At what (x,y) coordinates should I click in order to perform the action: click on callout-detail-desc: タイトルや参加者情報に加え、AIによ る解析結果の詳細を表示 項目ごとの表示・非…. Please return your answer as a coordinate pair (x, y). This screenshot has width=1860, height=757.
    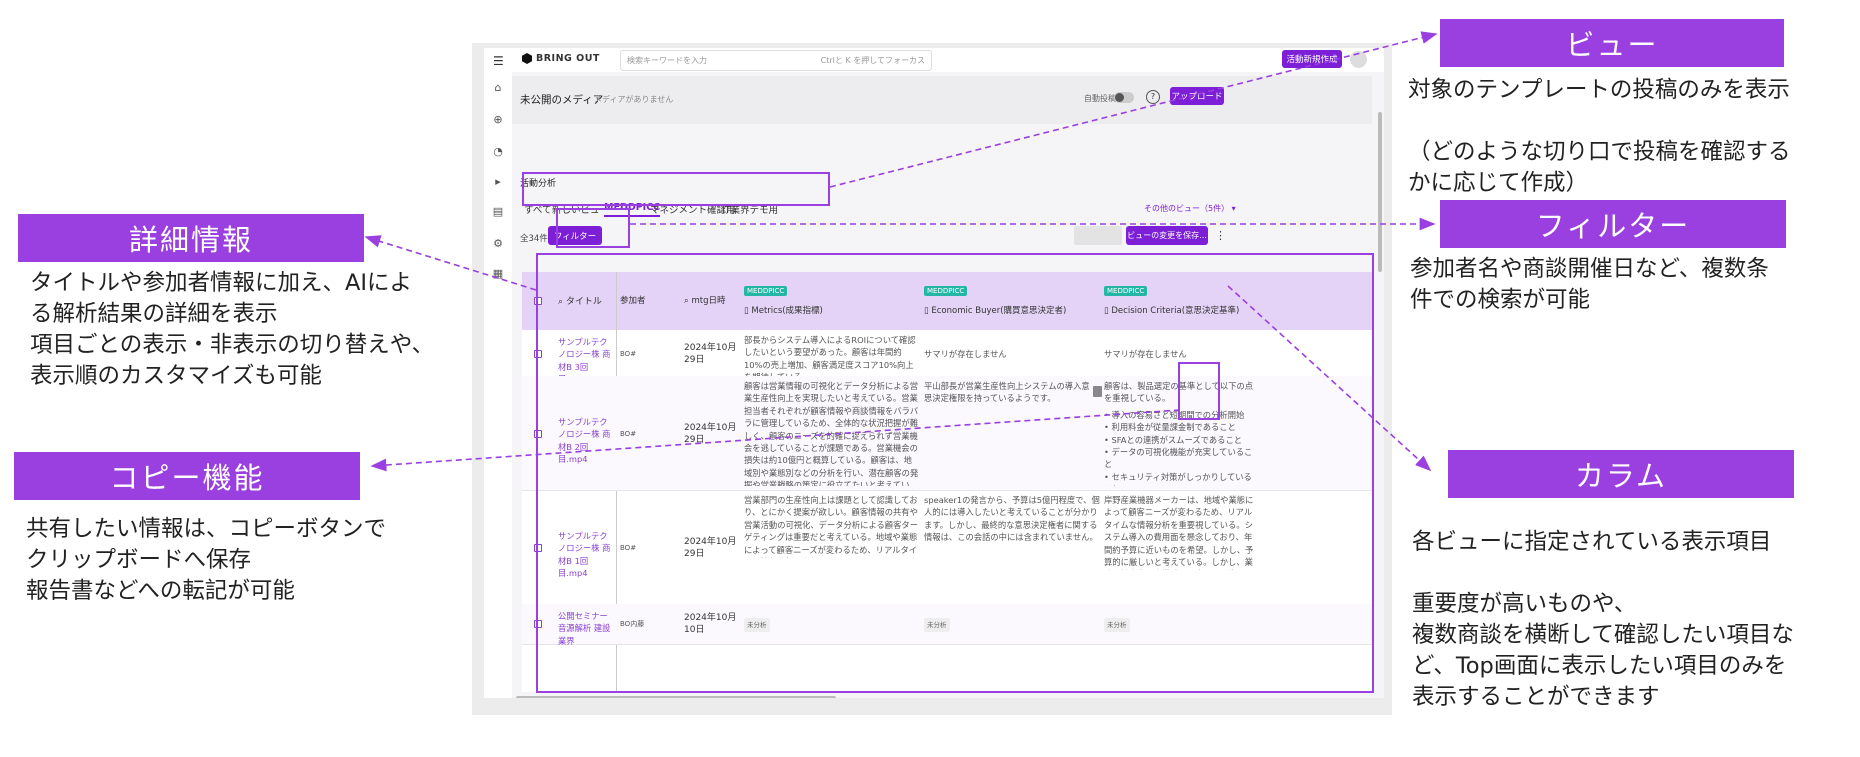
    Looking at the image, I should click on (232, 329).